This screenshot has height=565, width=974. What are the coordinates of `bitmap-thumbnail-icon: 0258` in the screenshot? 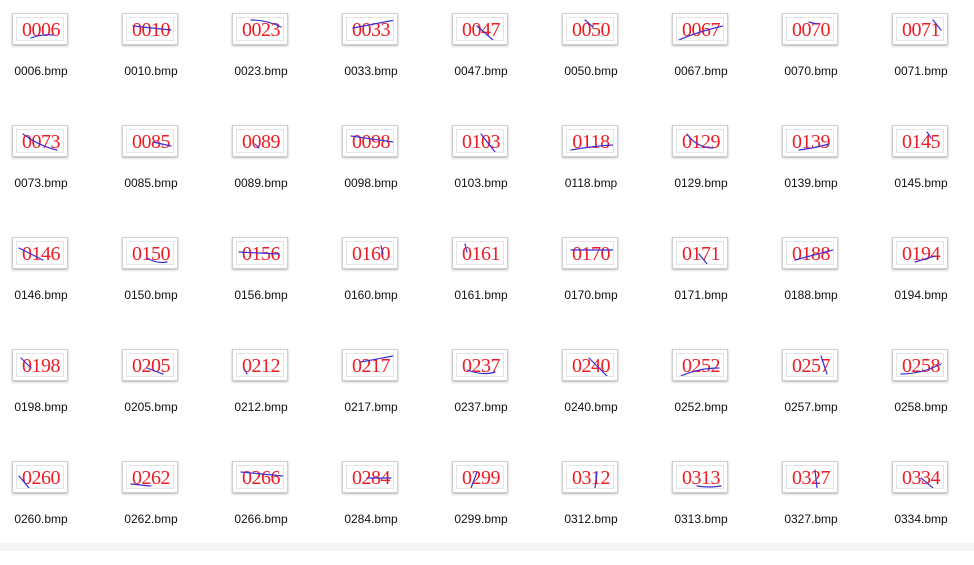 It's located at (920, 365).